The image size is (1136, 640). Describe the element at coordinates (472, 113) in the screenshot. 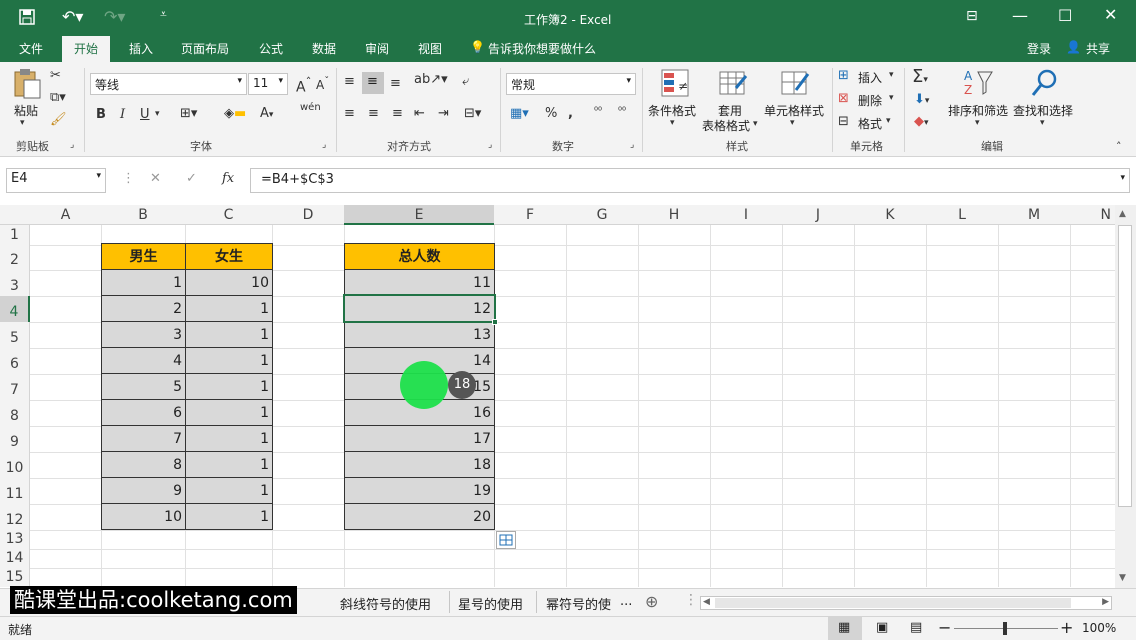

I see `merge-center-icon: ⊟▾` at that location.